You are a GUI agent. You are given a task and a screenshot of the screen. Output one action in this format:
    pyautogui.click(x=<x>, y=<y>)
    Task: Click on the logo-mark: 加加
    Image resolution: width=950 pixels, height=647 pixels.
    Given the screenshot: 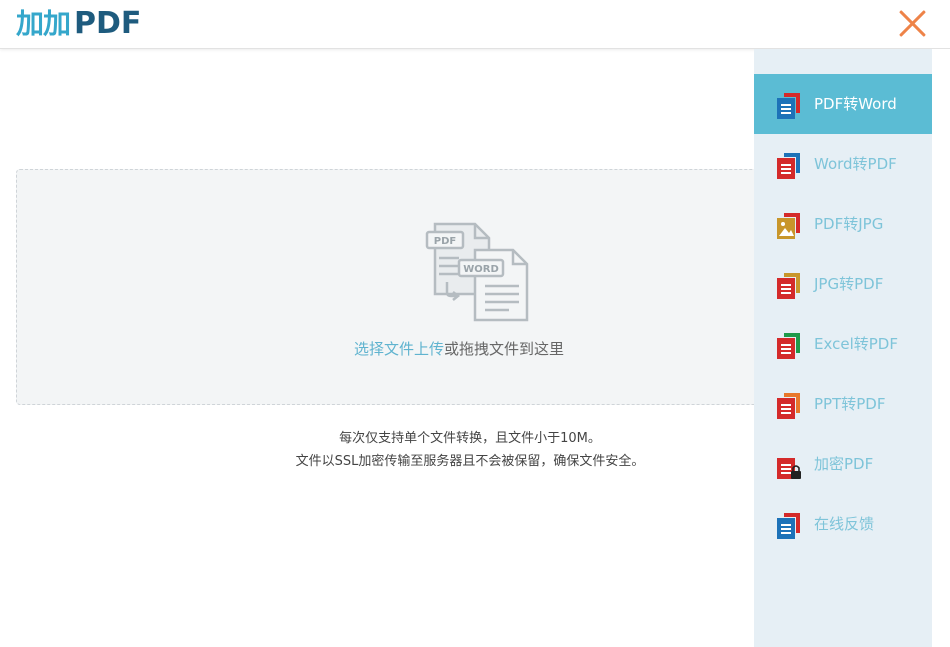 What is the action you would take?
    pyautogui.click(x=43, y=23)
    